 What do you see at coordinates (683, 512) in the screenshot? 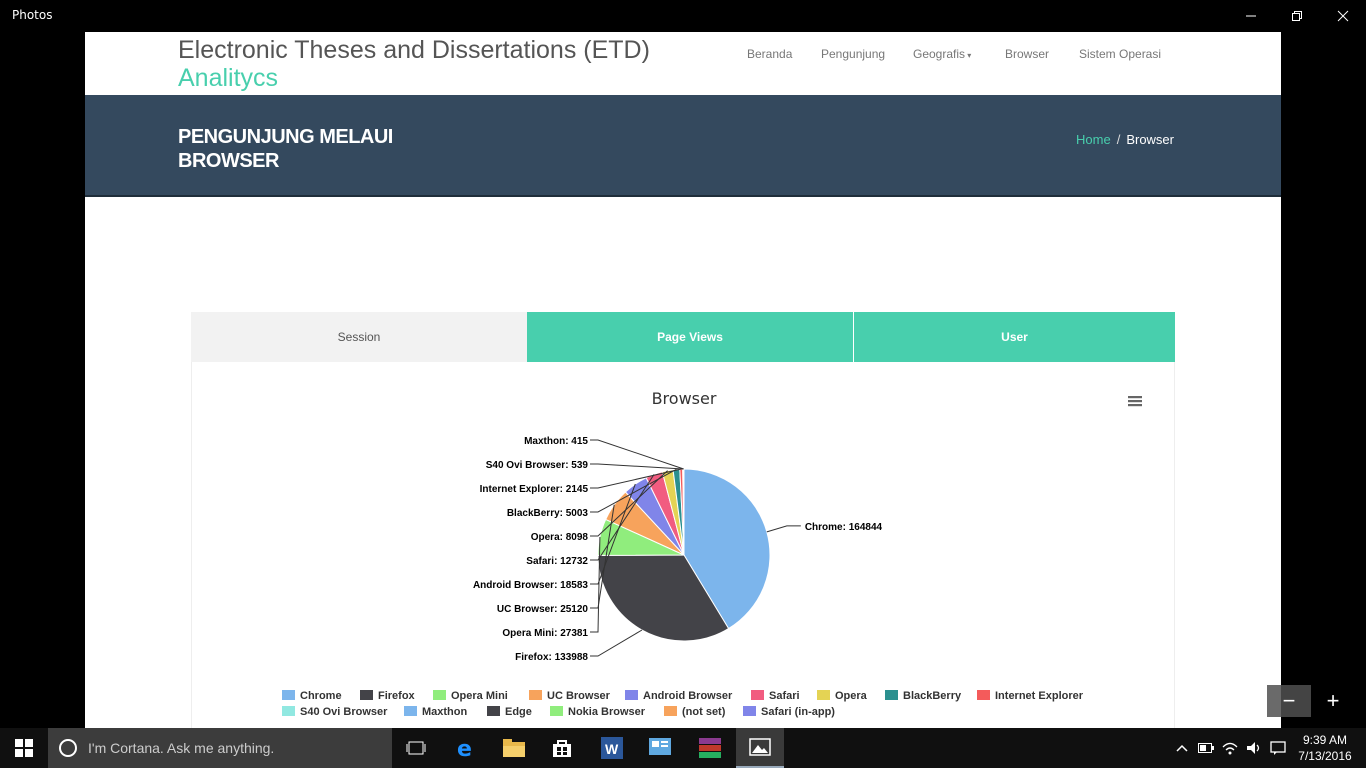
I see `pie-slice-maxthon` at bounding box center [683, 512].